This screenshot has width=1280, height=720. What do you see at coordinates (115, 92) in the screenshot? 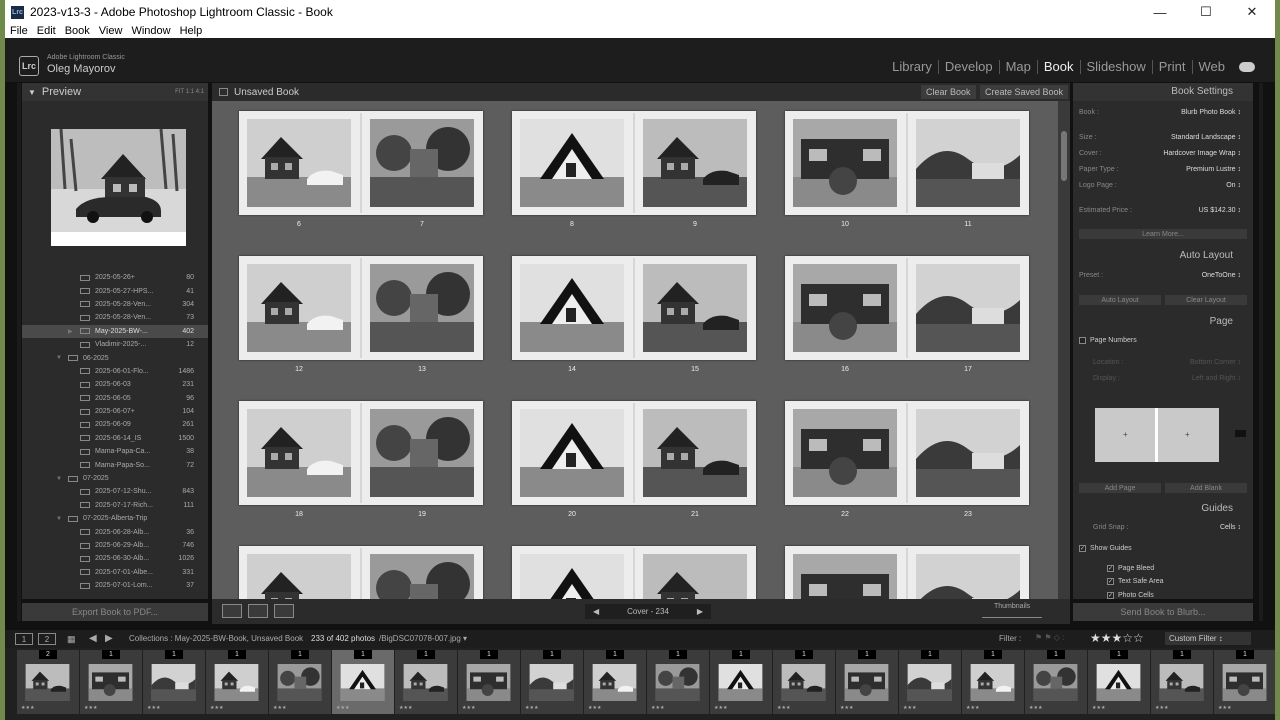
I see `preview-header: ▼ Preview FIT 1:1 4:1` at bounding box center [115, 92].